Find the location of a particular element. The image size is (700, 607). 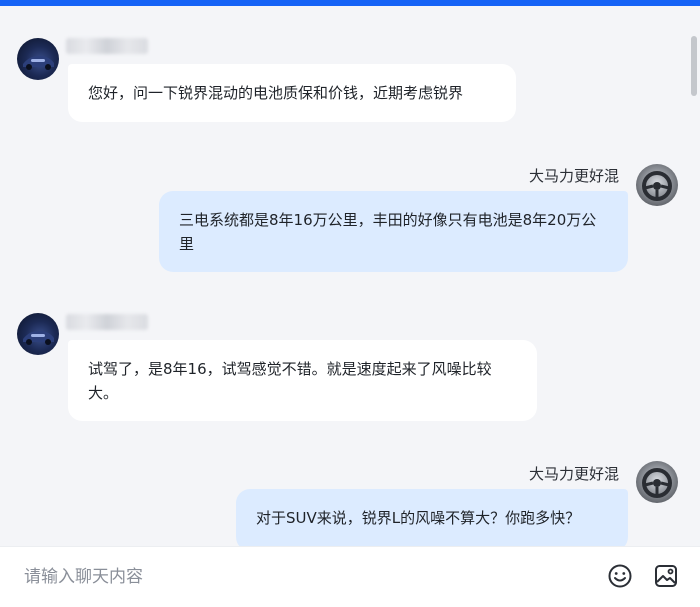

message-bubble-received: 试驾了，是8年16，试驾感觉不错。就是速度起来了风噪比较大。 is located at coordinates (302, 380).